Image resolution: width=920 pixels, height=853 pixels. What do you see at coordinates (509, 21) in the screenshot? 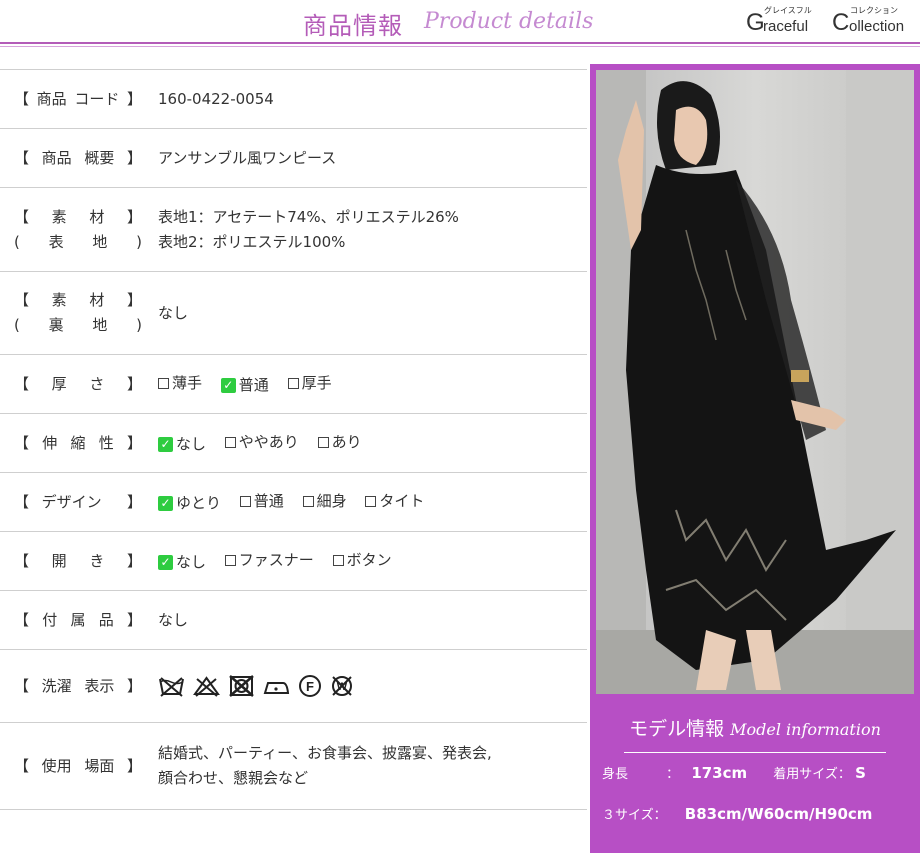
I see `page-title-en: Product details` at bounding box center [509, 21].